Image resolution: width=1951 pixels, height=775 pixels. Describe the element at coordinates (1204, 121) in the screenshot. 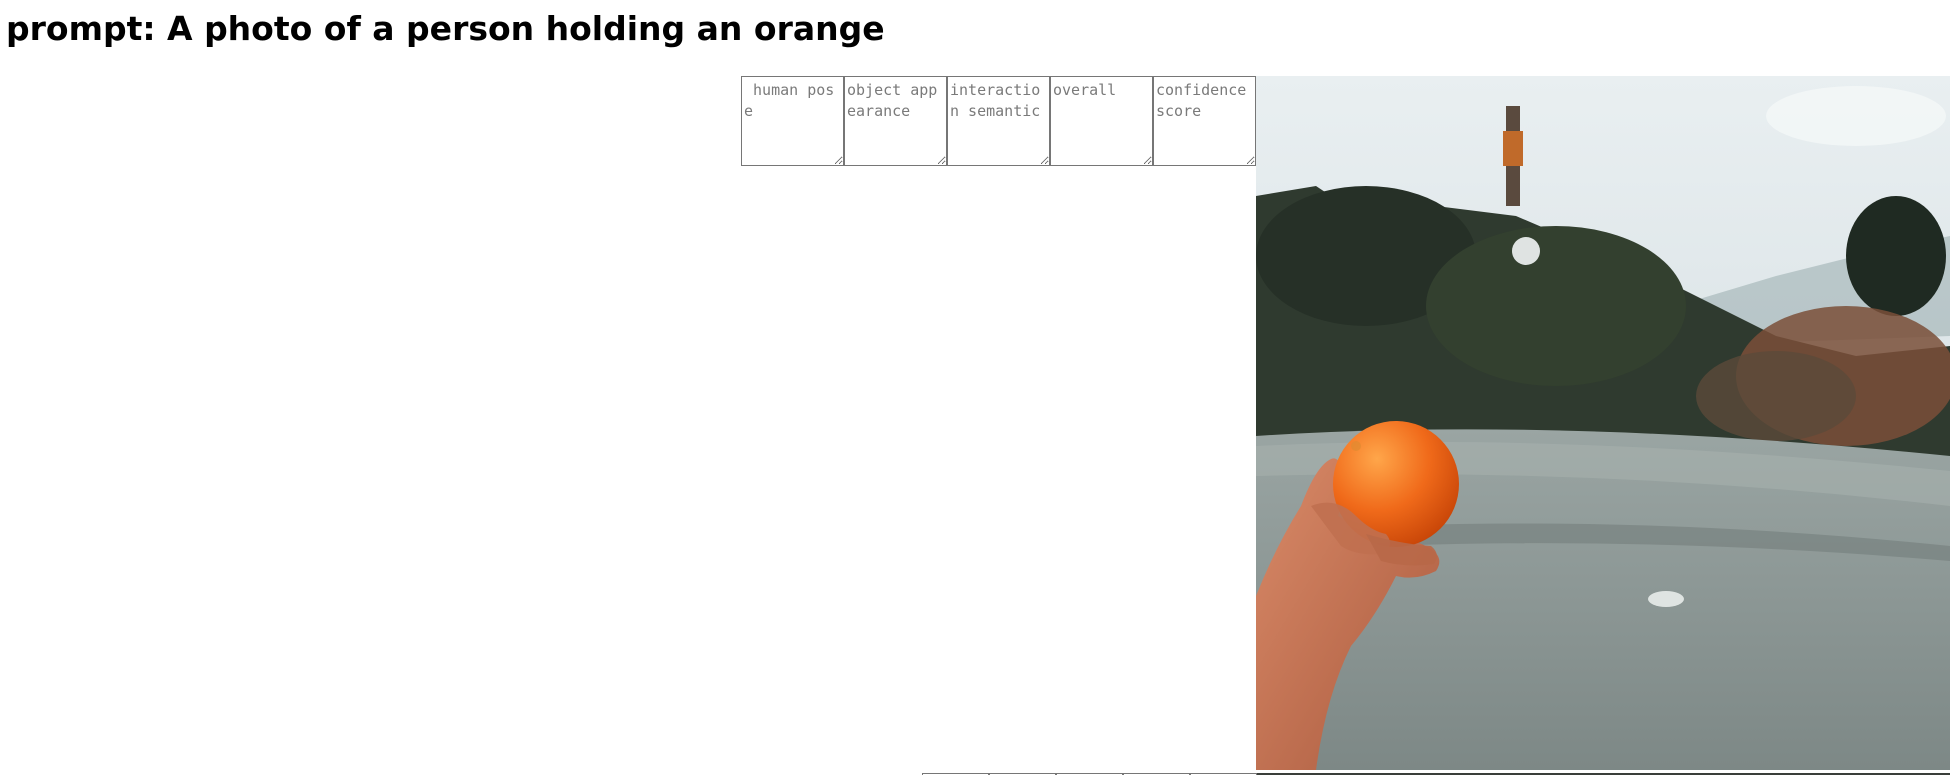

I see `confidence-score-field` at that location.